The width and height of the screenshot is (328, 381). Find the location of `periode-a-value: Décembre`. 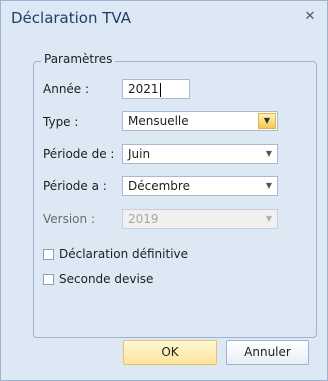

periode-a-value: Décembre is located at coordinates (159, 186).